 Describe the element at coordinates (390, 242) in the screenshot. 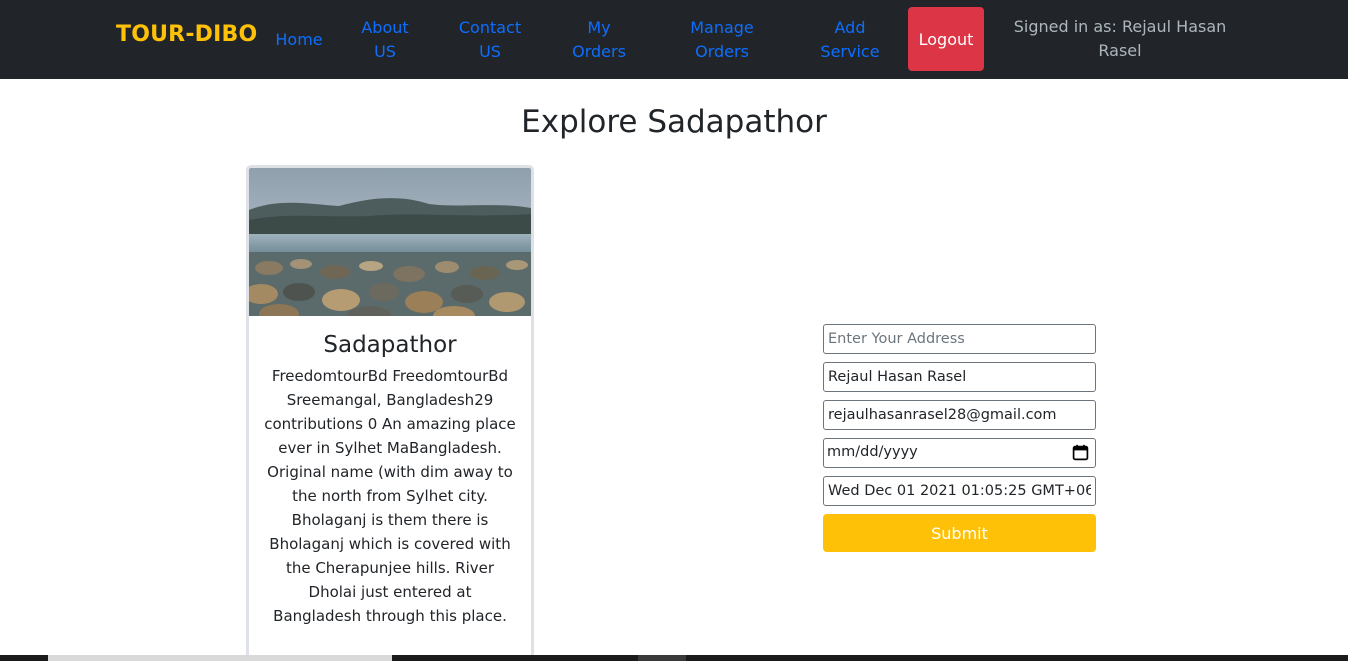

I see `service-image` at that location.